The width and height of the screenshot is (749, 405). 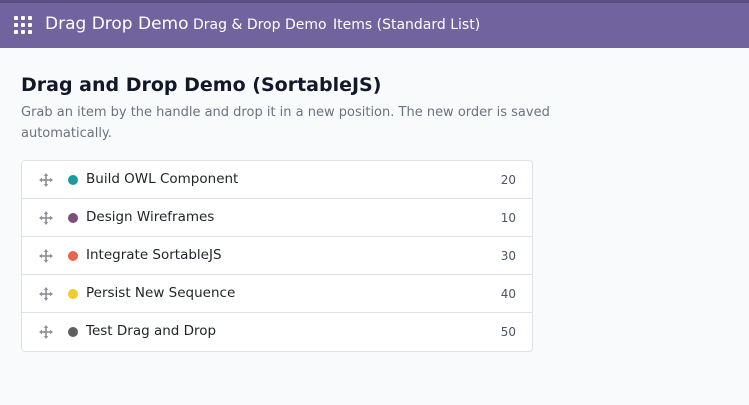 I want to click on item-name: Design Wireframes, so click(x=150, y=217).